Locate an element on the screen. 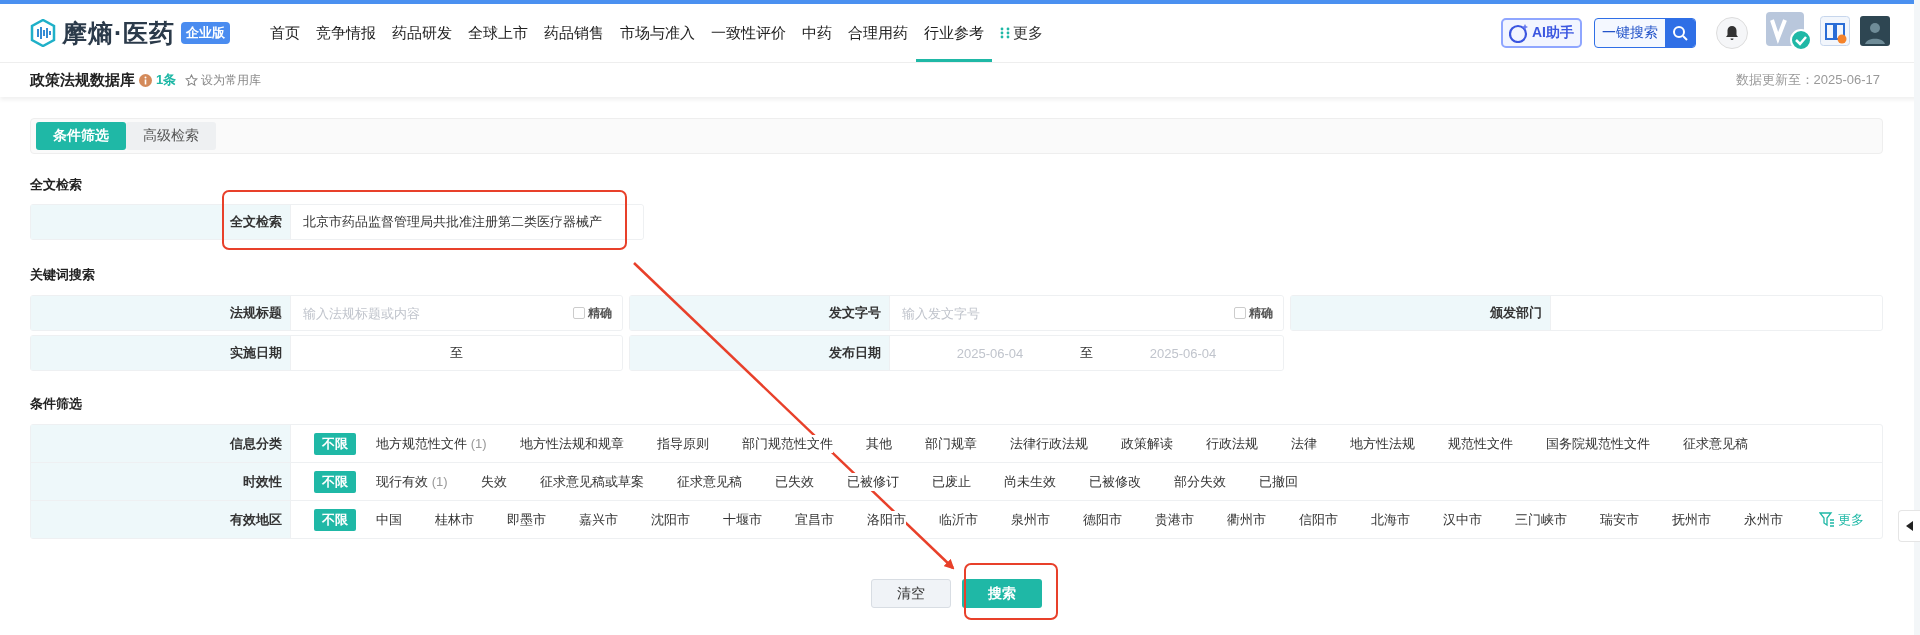 This screenshot has height=635, width=1920. nav-item: 首页 is located at coordinates (285, 33).